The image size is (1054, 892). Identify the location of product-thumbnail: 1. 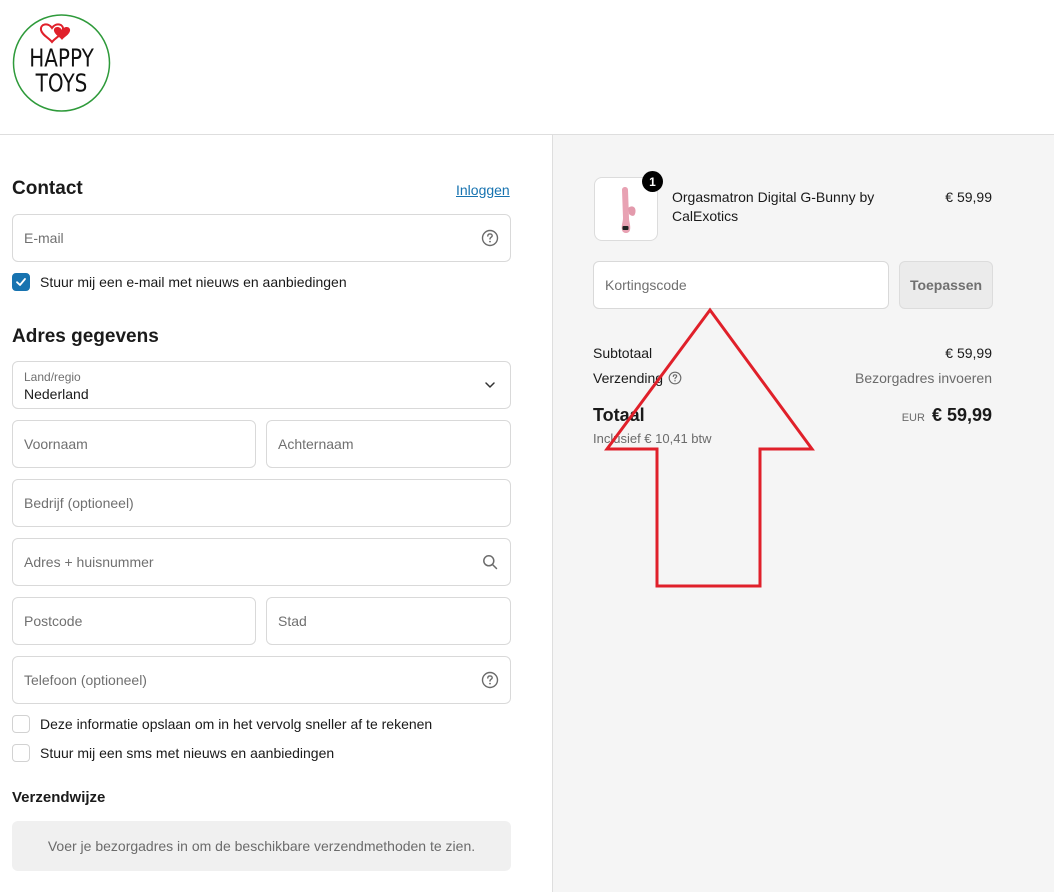
(628, 206).